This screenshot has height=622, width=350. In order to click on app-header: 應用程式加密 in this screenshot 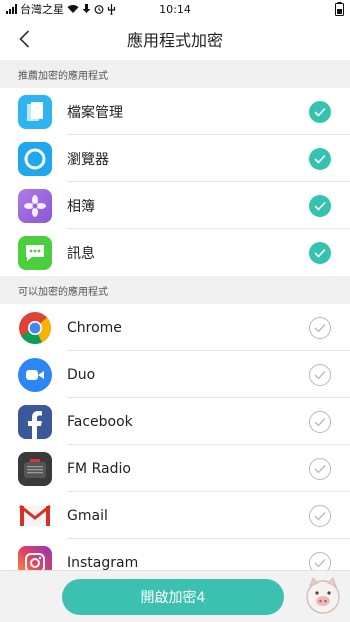, I will do `click(175, 39)`.